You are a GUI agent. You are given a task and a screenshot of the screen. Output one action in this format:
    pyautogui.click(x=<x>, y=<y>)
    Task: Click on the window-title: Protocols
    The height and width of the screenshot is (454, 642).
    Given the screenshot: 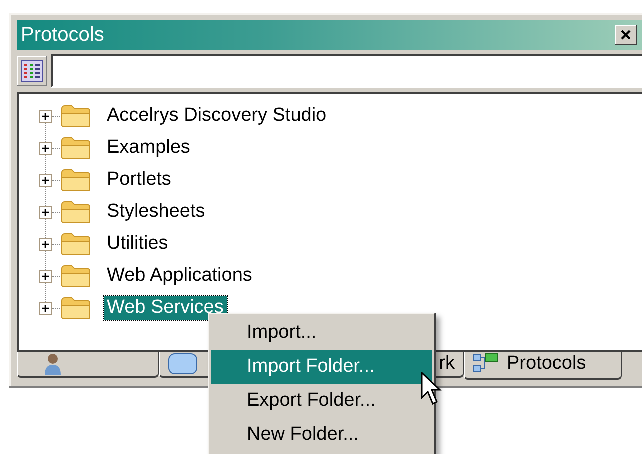 What is the action you would take?
    pyautogui.click(x=63, y=35)
    